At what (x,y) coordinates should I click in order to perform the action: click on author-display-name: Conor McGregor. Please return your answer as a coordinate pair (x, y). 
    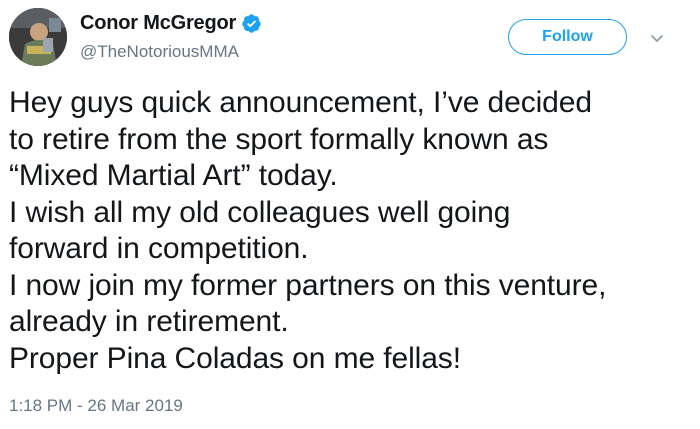
    Looking at the image, I should click on (158, 23).